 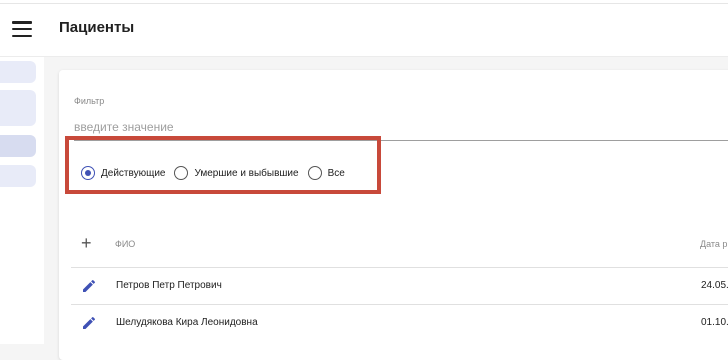 What do you see at coordinates (89, 101) in the screenshot?
I see `filter-label: Фильтр` at bounding box center [89, 101].